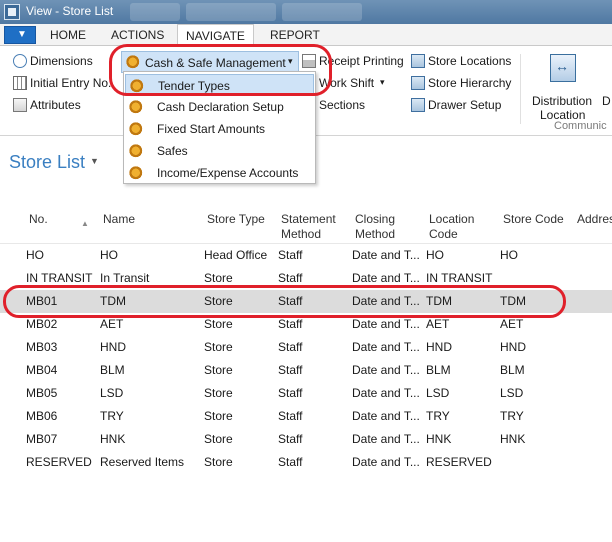 The width and height of the screenshot is (612, 542). What do you see at coordinates (59, 462) in the screenshot?
I see `cell-no: RESERVED` at bounding box center [59, 462].